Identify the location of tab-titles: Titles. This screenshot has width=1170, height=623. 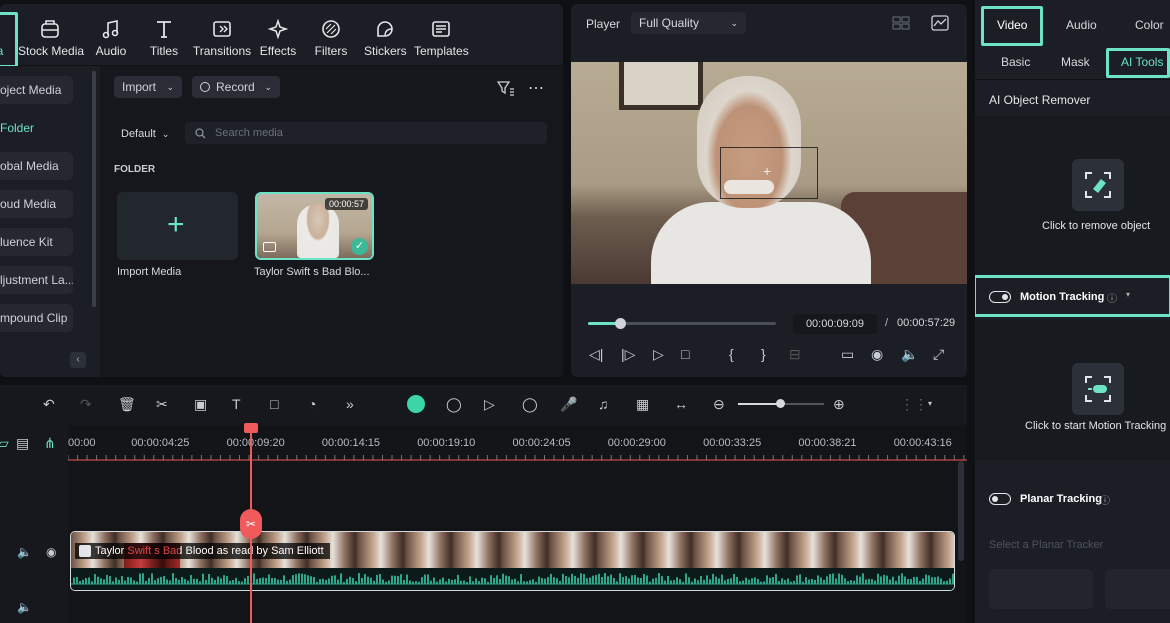
(164, 40).